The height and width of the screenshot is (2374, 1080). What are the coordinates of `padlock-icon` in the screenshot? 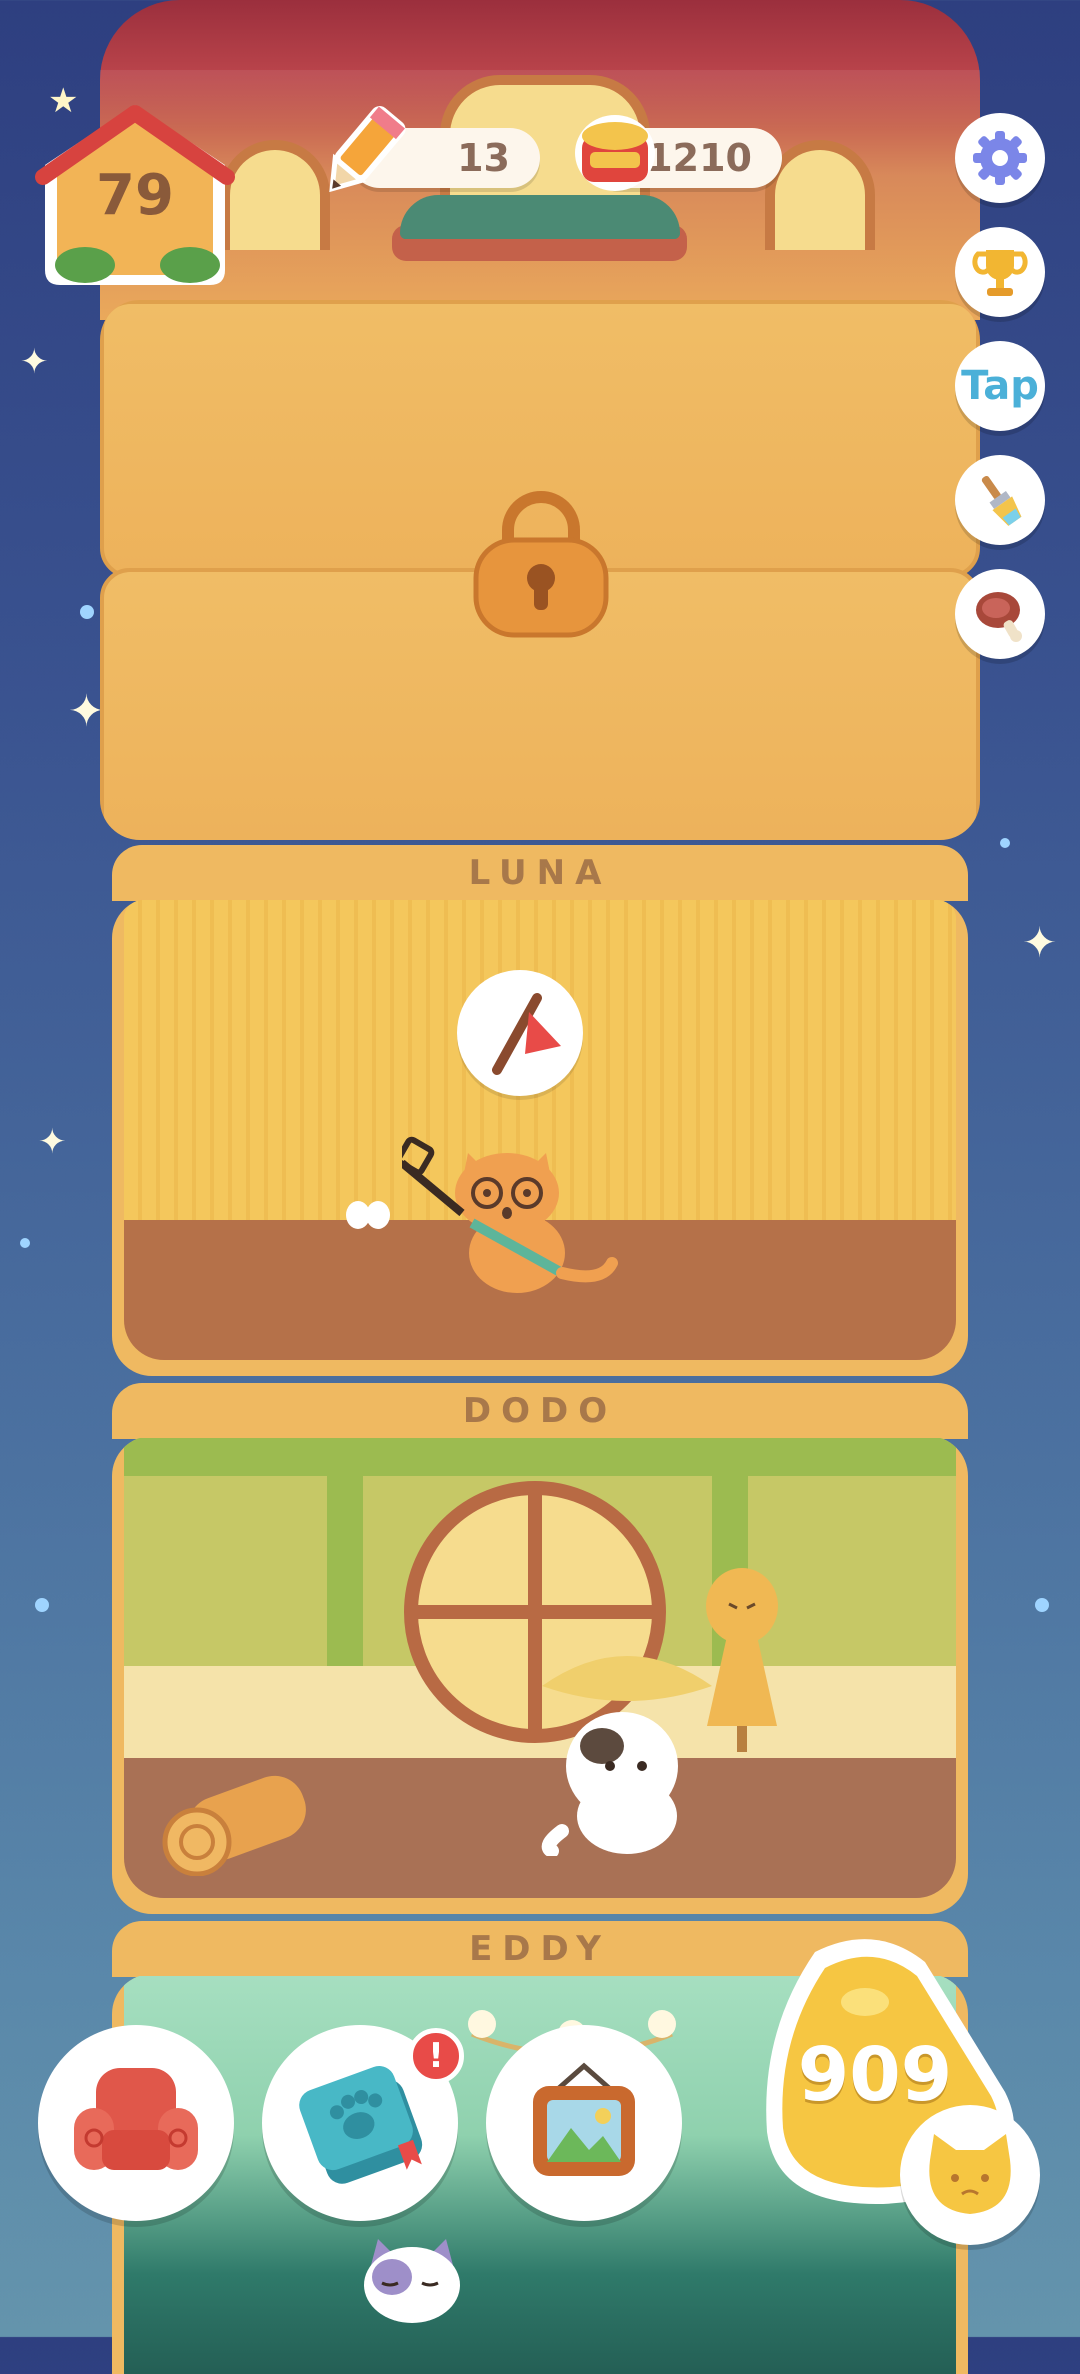 It's located at (541, 565).